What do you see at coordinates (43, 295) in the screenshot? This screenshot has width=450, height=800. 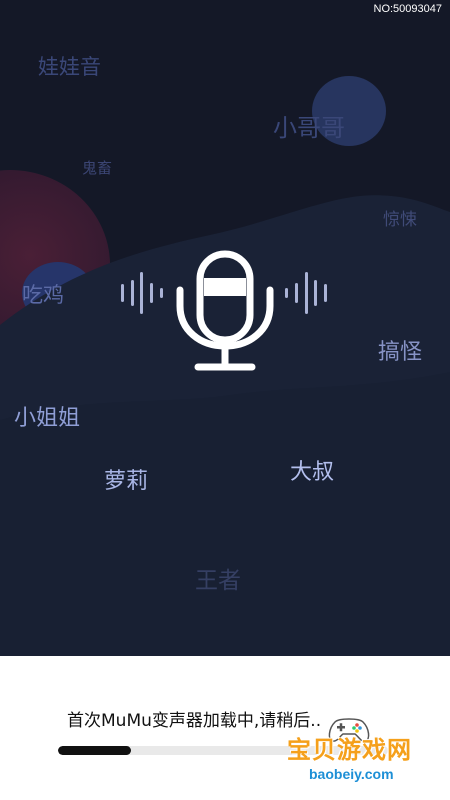 I see `voice-tag-chicken: 吃鸡` at bounding box center [43, 295].